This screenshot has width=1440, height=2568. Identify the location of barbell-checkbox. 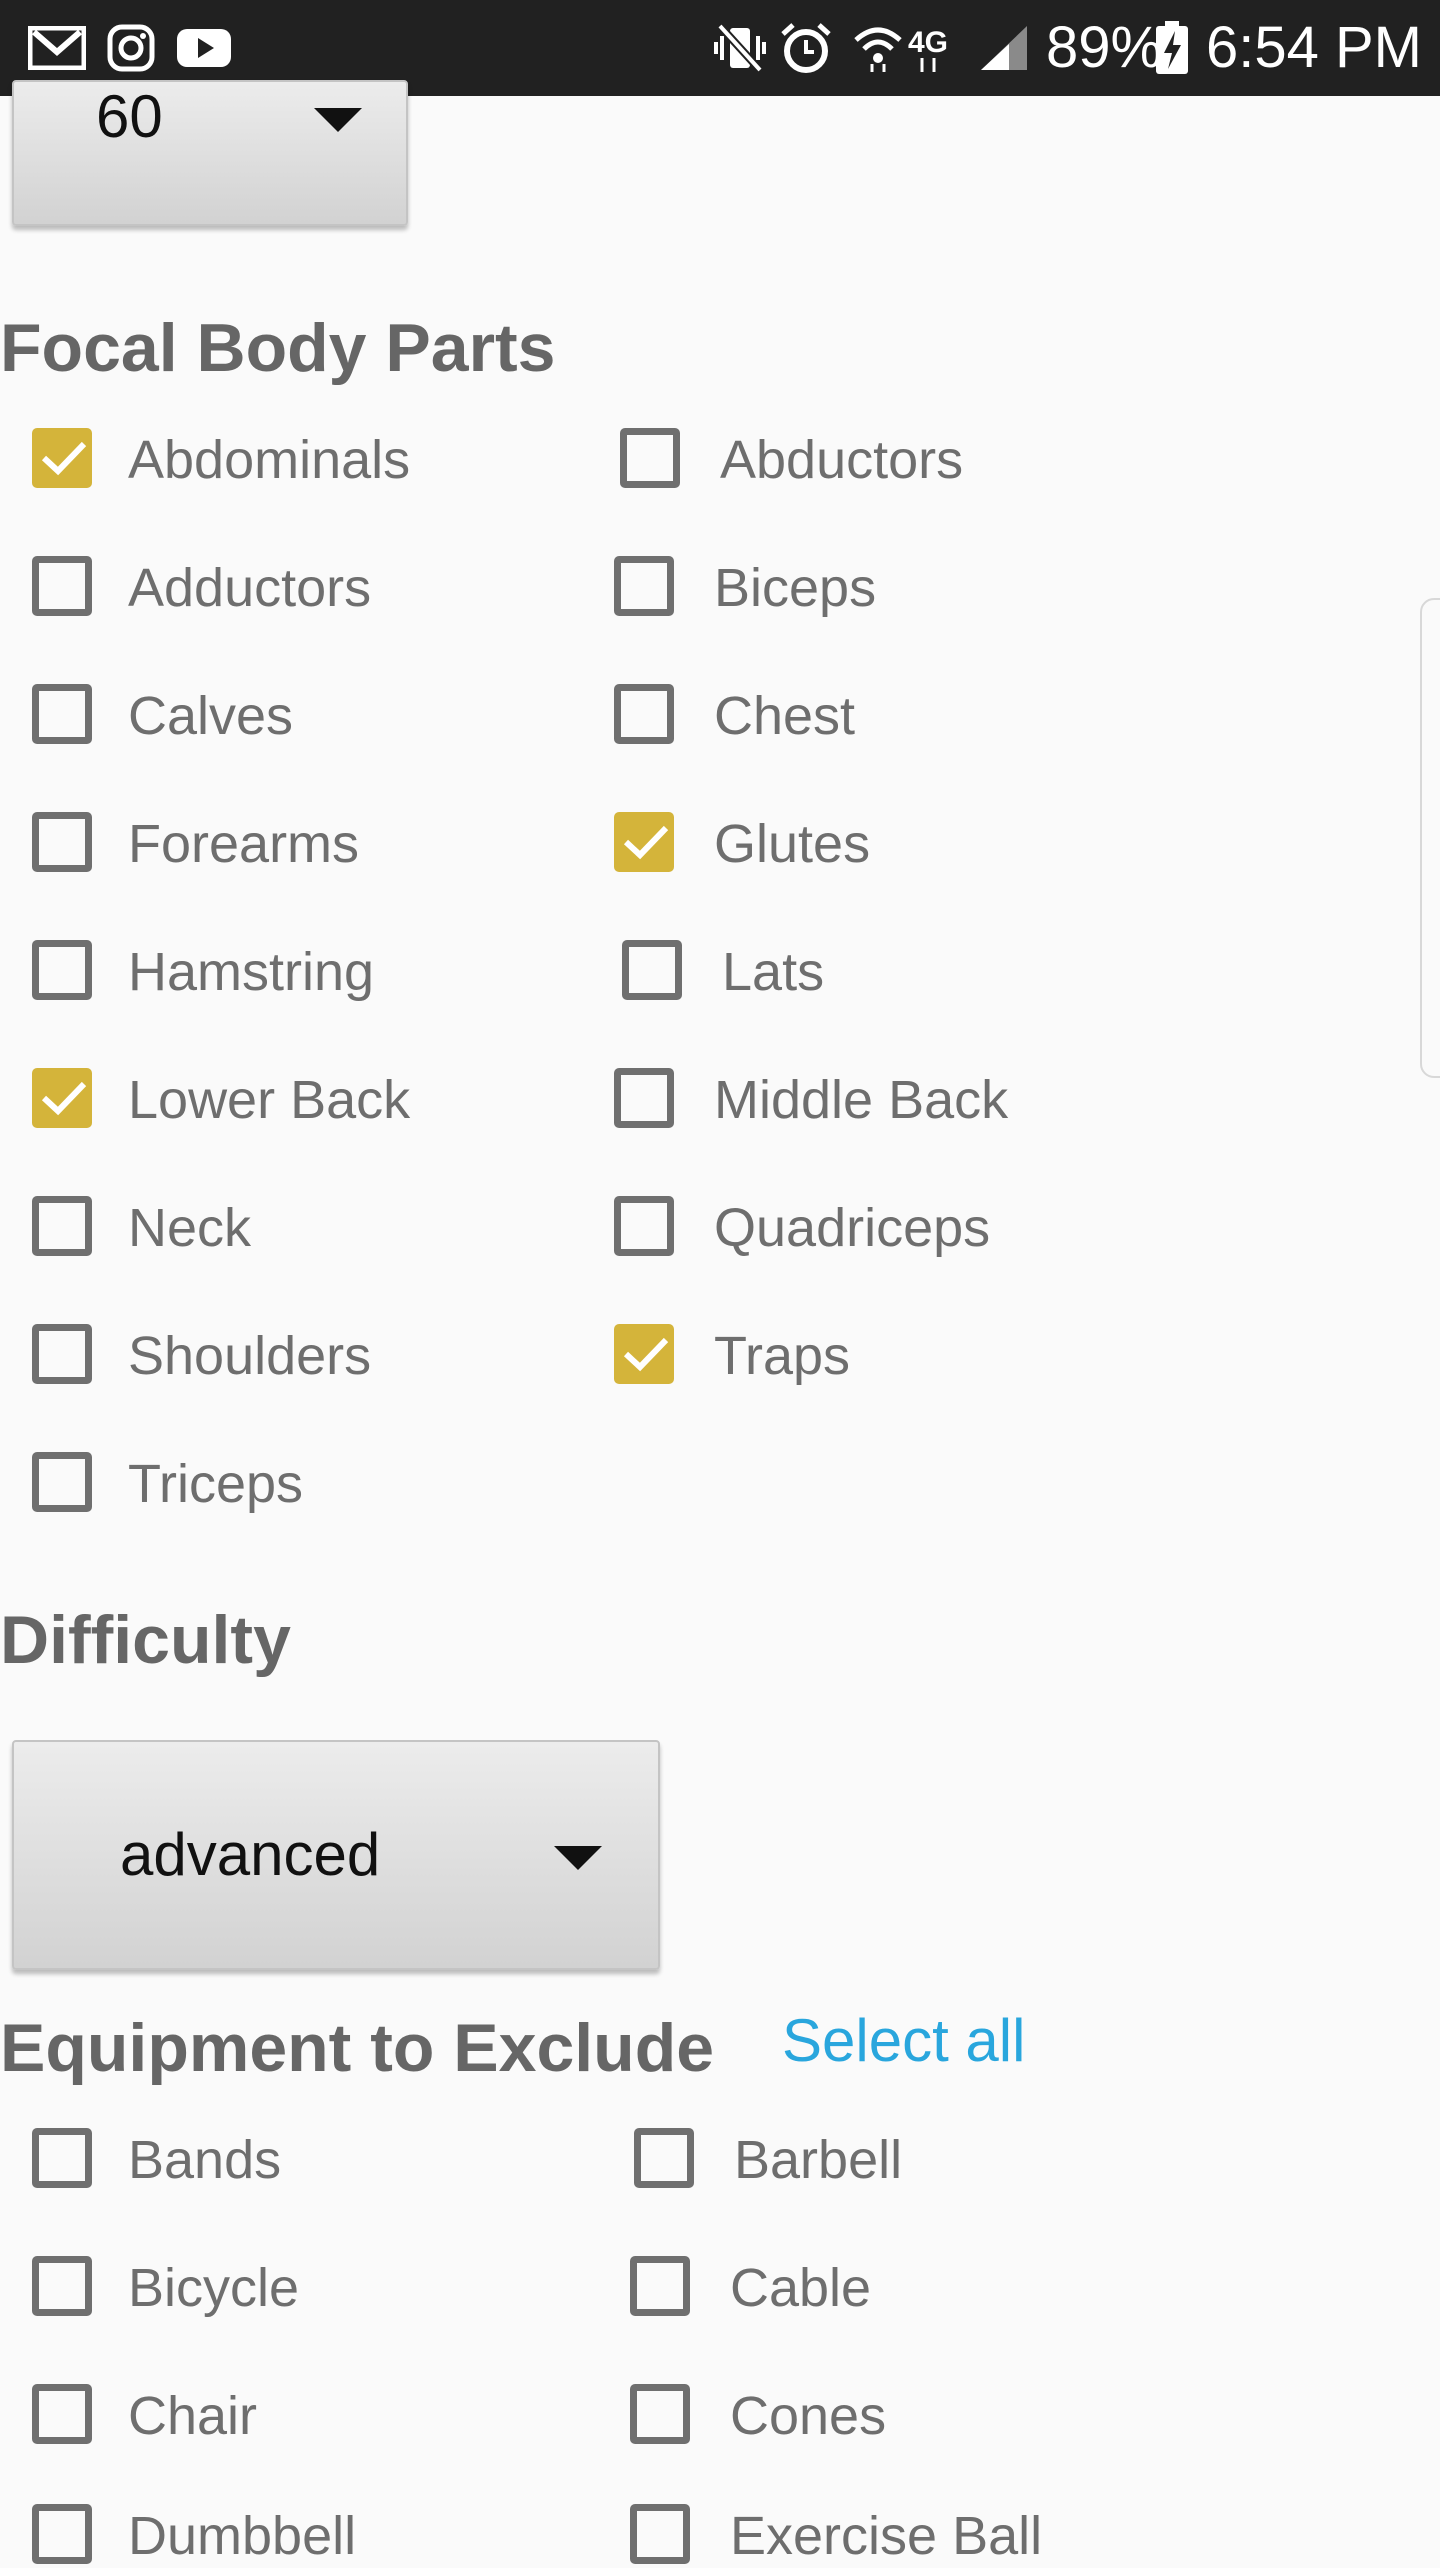
(664, 2158).